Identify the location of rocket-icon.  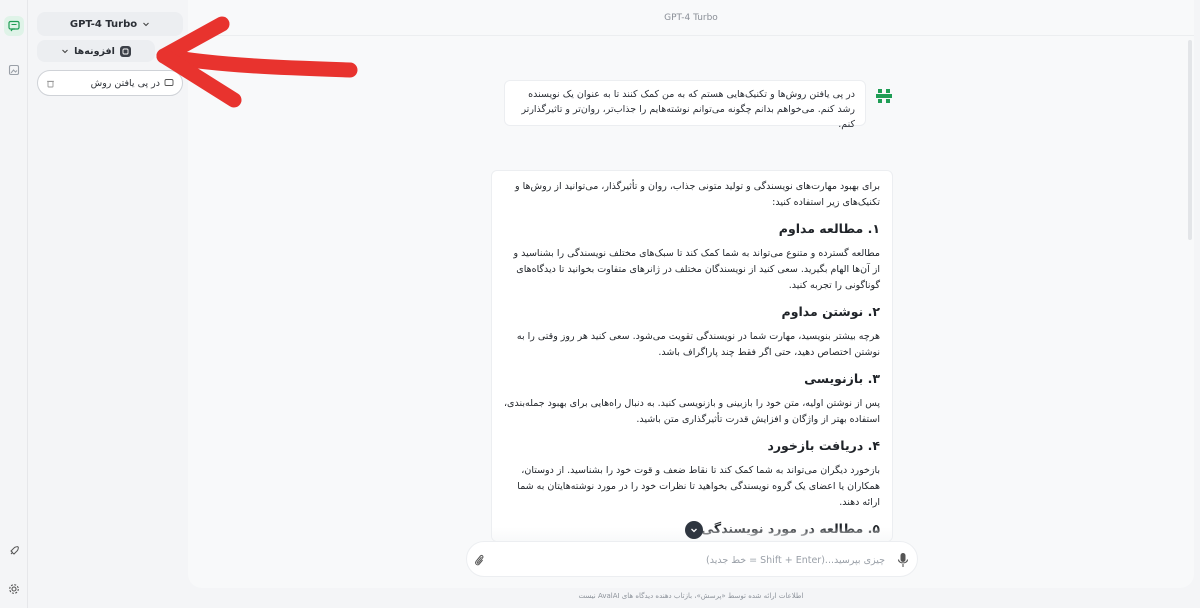
(14, 551).